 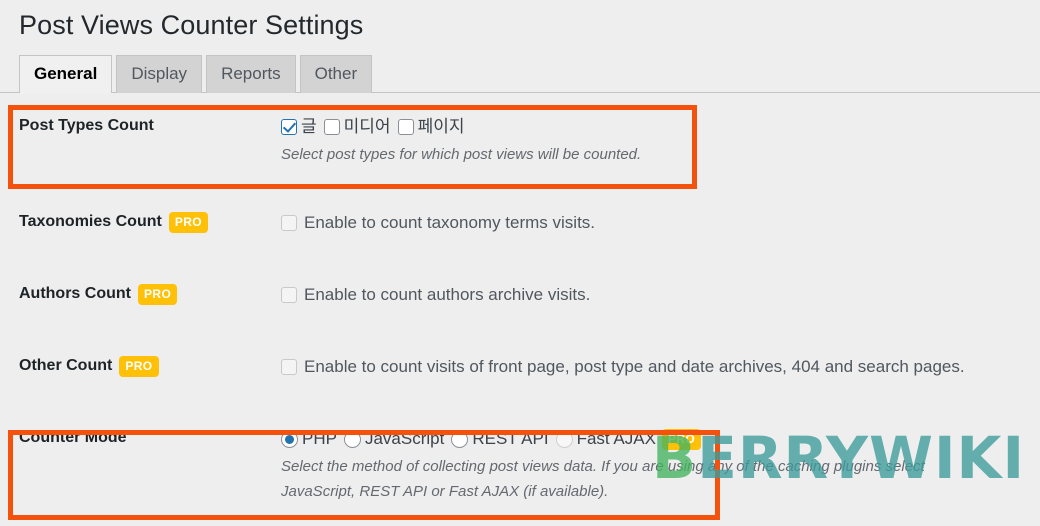 I want to click on checkbox-post, so click(x=289, y=127).